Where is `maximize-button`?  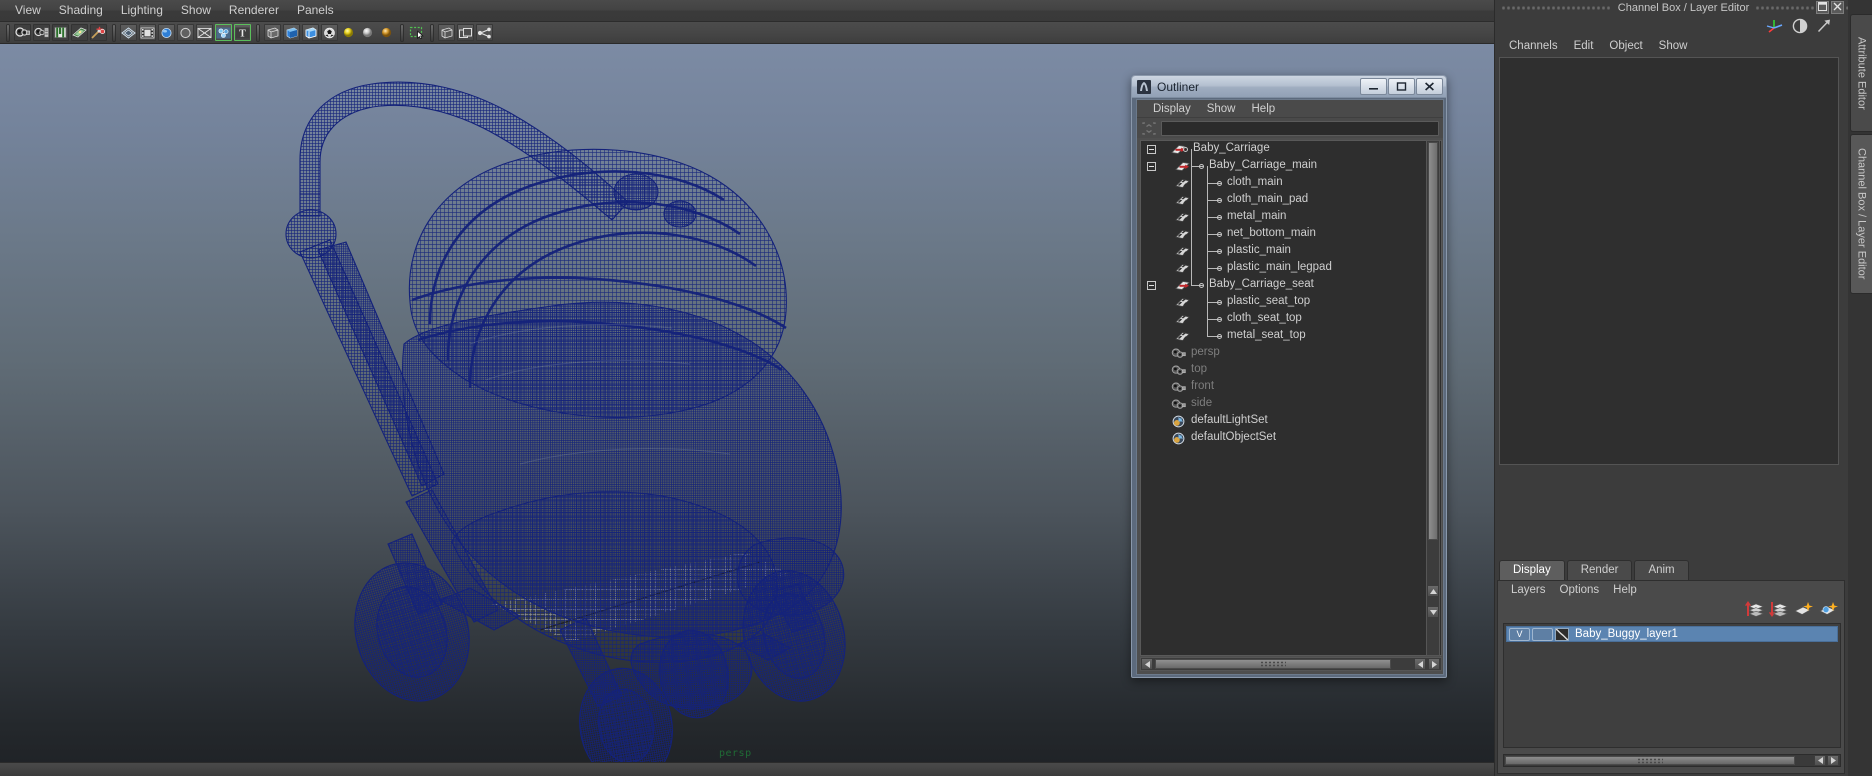 maximize-button is located at coordinates (1401, 86).